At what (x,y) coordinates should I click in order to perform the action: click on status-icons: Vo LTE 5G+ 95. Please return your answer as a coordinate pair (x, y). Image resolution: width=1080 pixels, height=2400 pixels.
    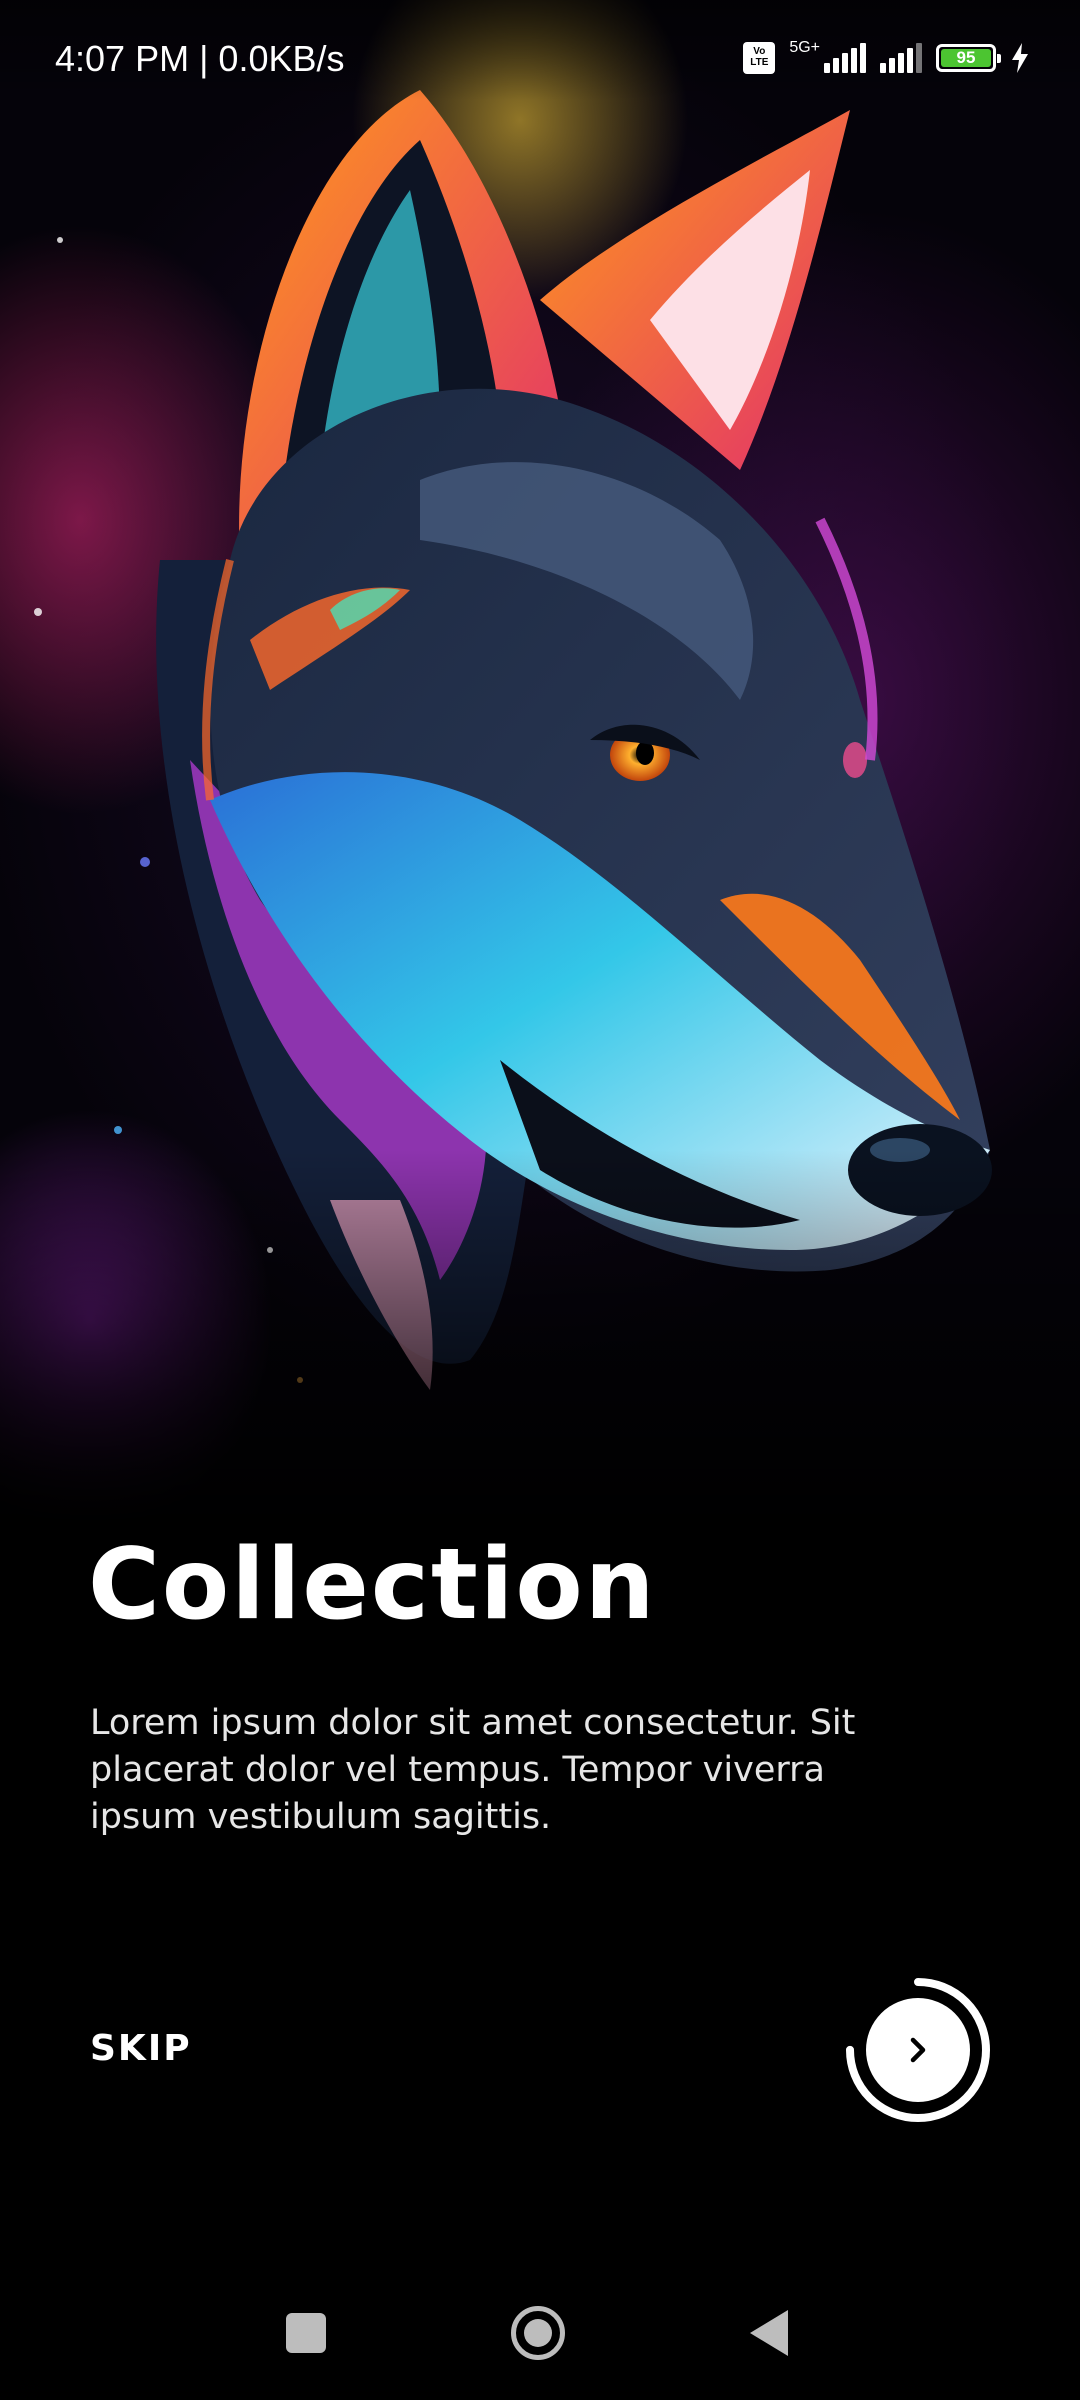
    Looking at the image, I should click on (886, 56).